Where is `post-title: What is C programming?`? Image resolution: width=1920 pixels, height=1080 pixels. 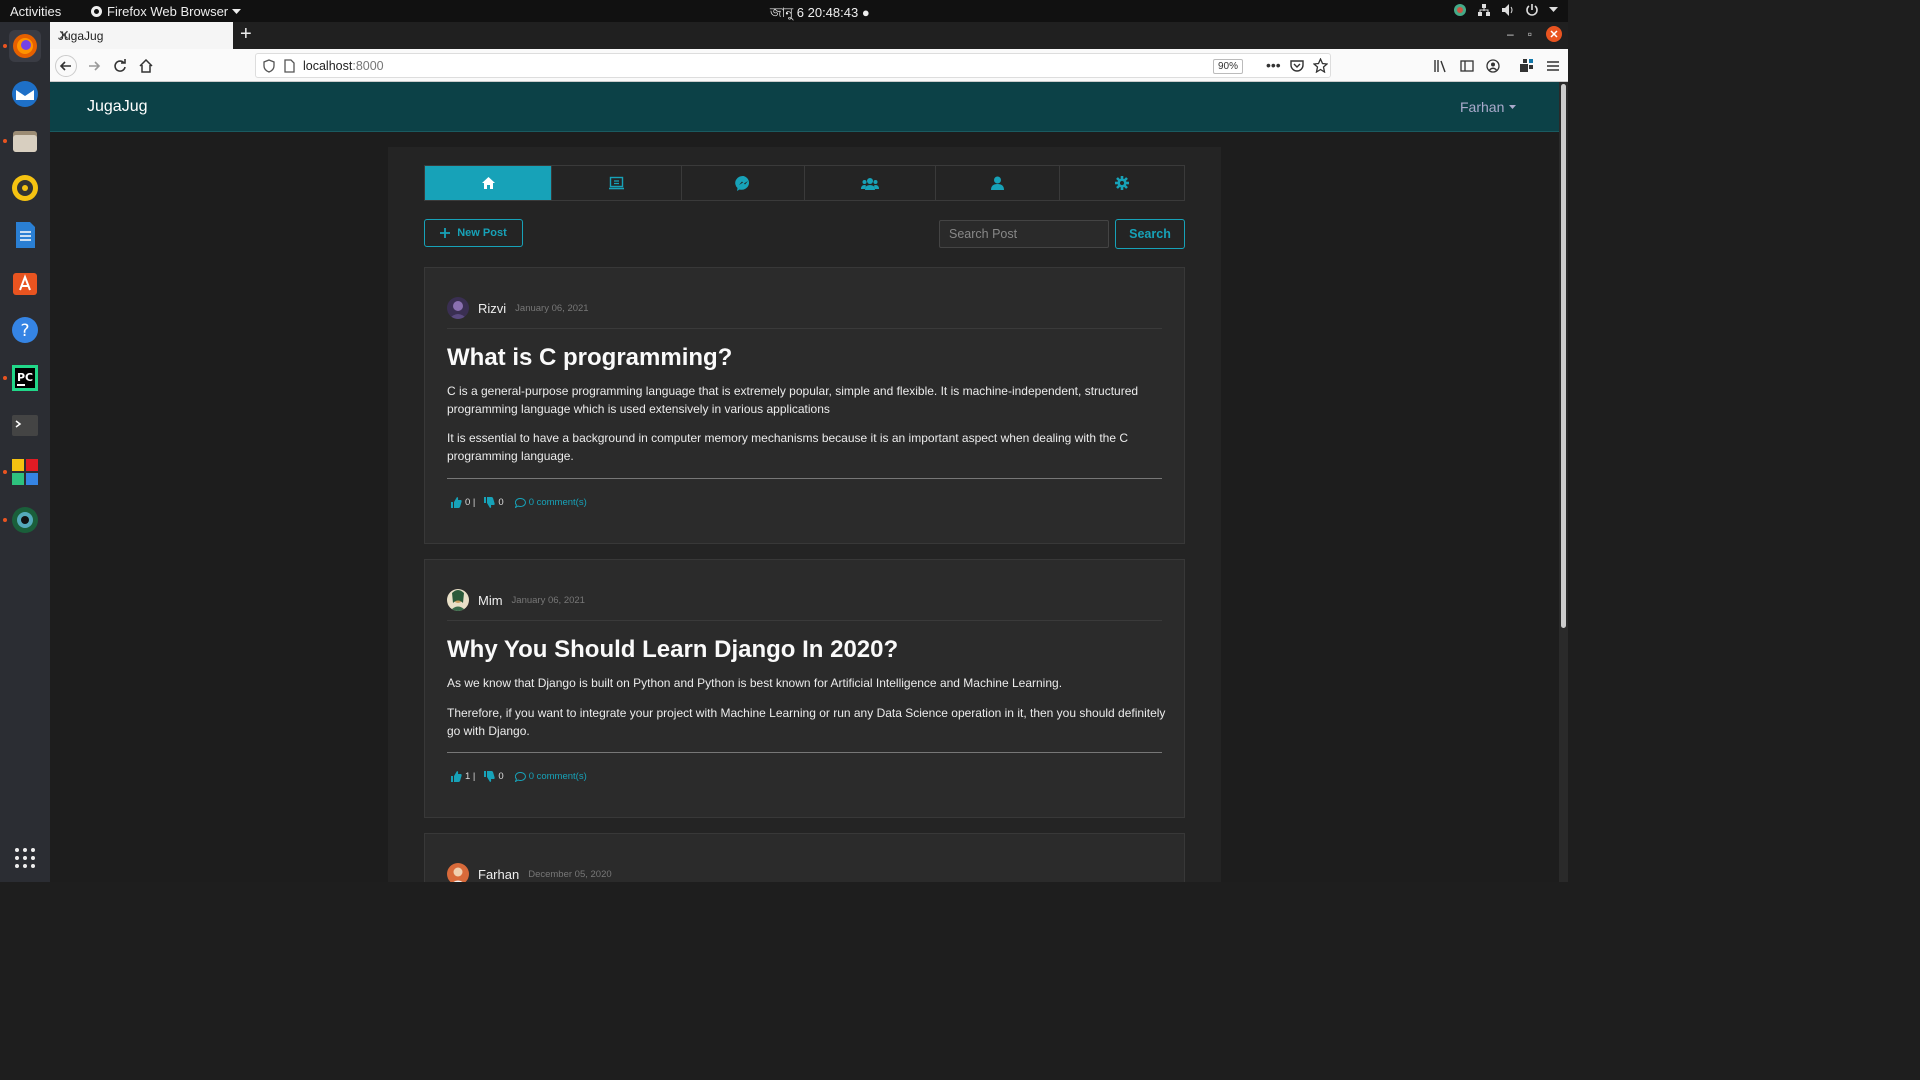
post-title: What is C programming? is located at coordinates (589, 358).